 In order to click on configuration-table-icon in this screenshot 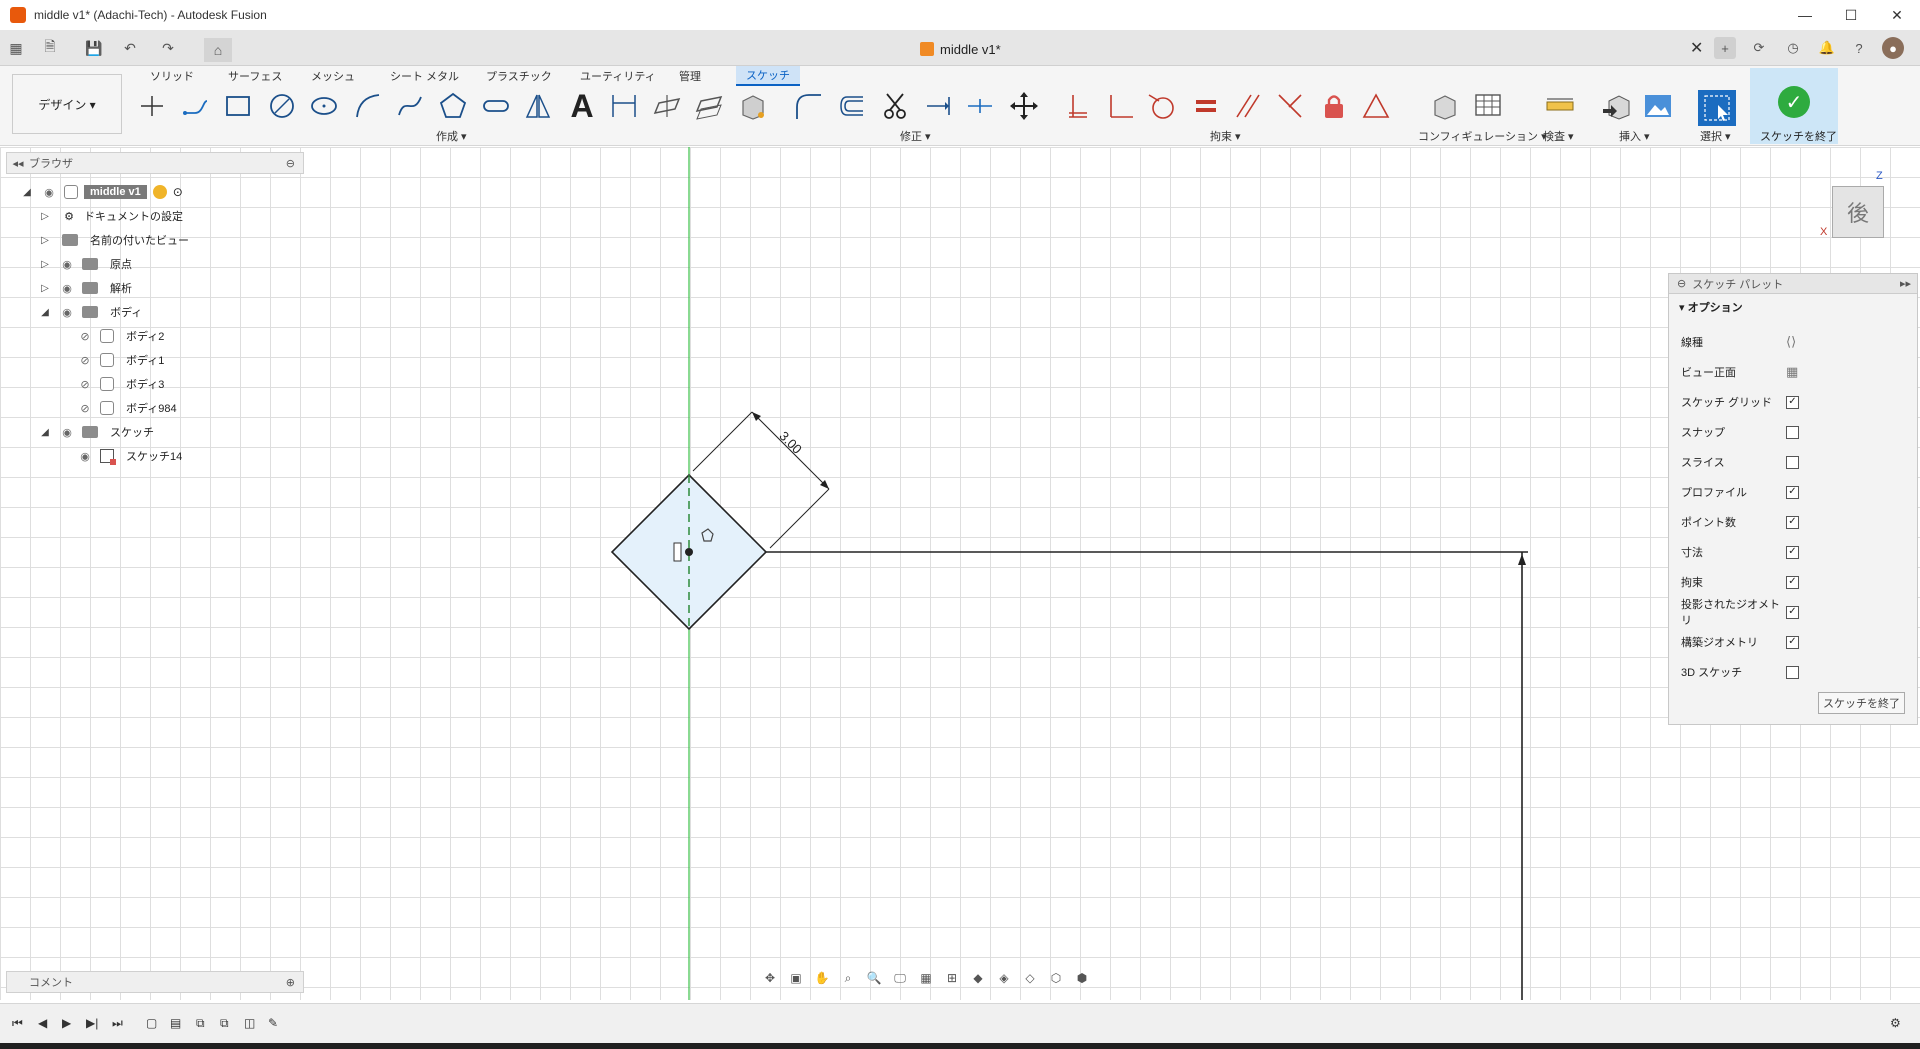, I will do `click(1488, 106)`.